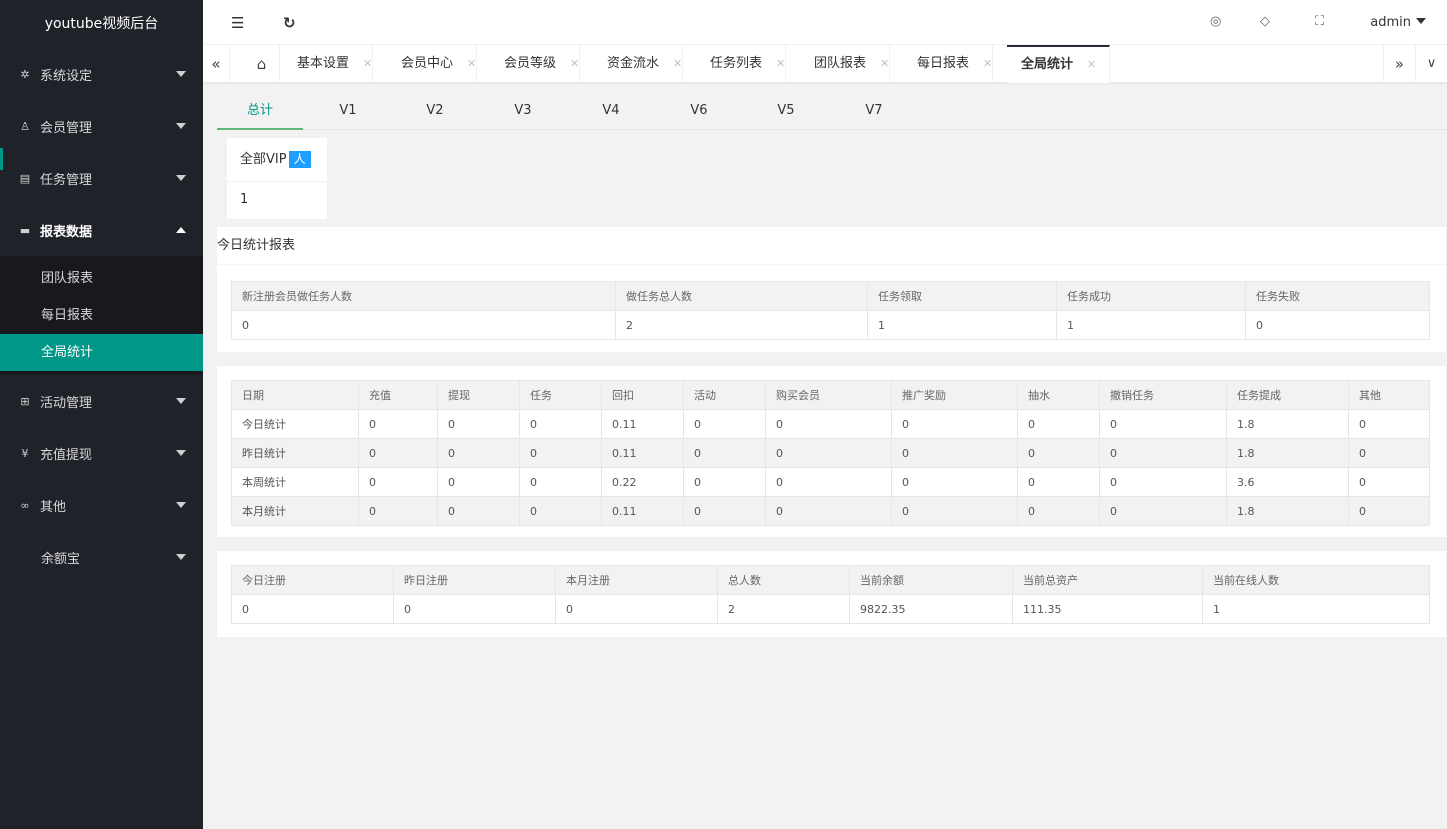  I want to click on tab-level-total: 总计, so click(260, 111).